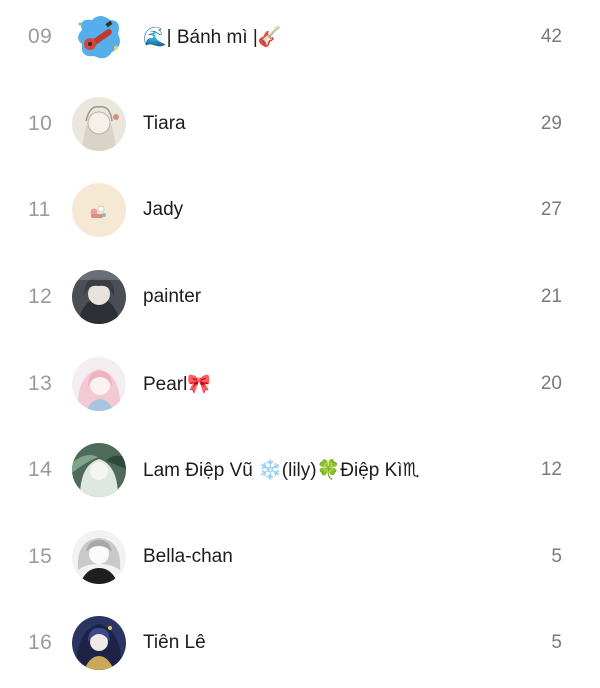 This screenshot has height=688, width=600. I want to click on dark-blue-anime-avatar, so click(99, 643).